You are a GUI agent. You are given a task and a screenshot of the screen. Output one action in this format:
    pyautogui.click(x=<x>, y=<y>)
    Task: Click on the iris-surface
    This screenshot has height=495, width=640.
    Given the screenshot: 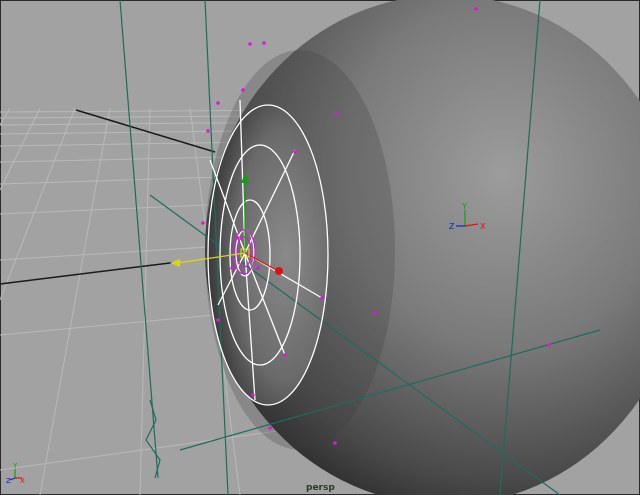 What is the action you would take?
    pyautogui.click(x=268, y=255)
    